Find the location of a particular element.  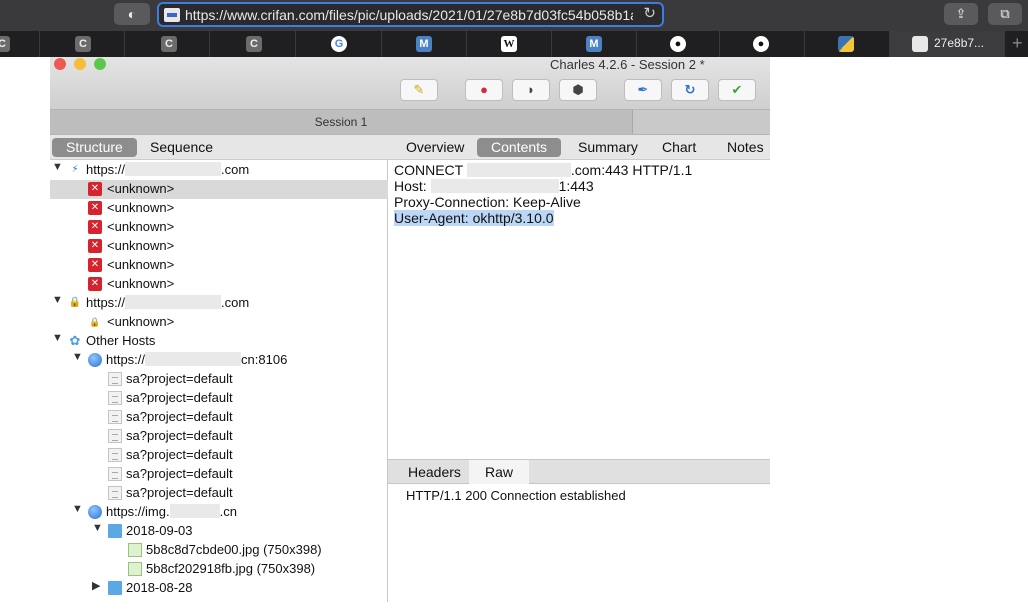

tree-row-request: 5b8c8d7cbde00.jpg (750x398) is located at coordinates (219, 550).